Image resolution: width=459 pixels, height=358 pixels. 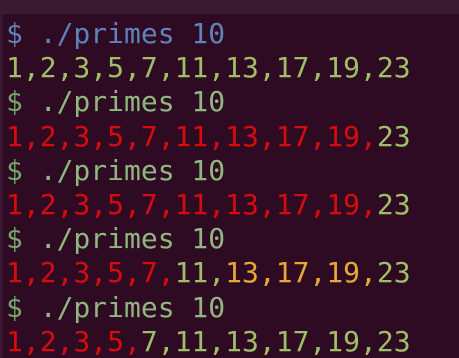 I want to click on output-segment-orange: 13,17,19,, so click(x=301, y=273).